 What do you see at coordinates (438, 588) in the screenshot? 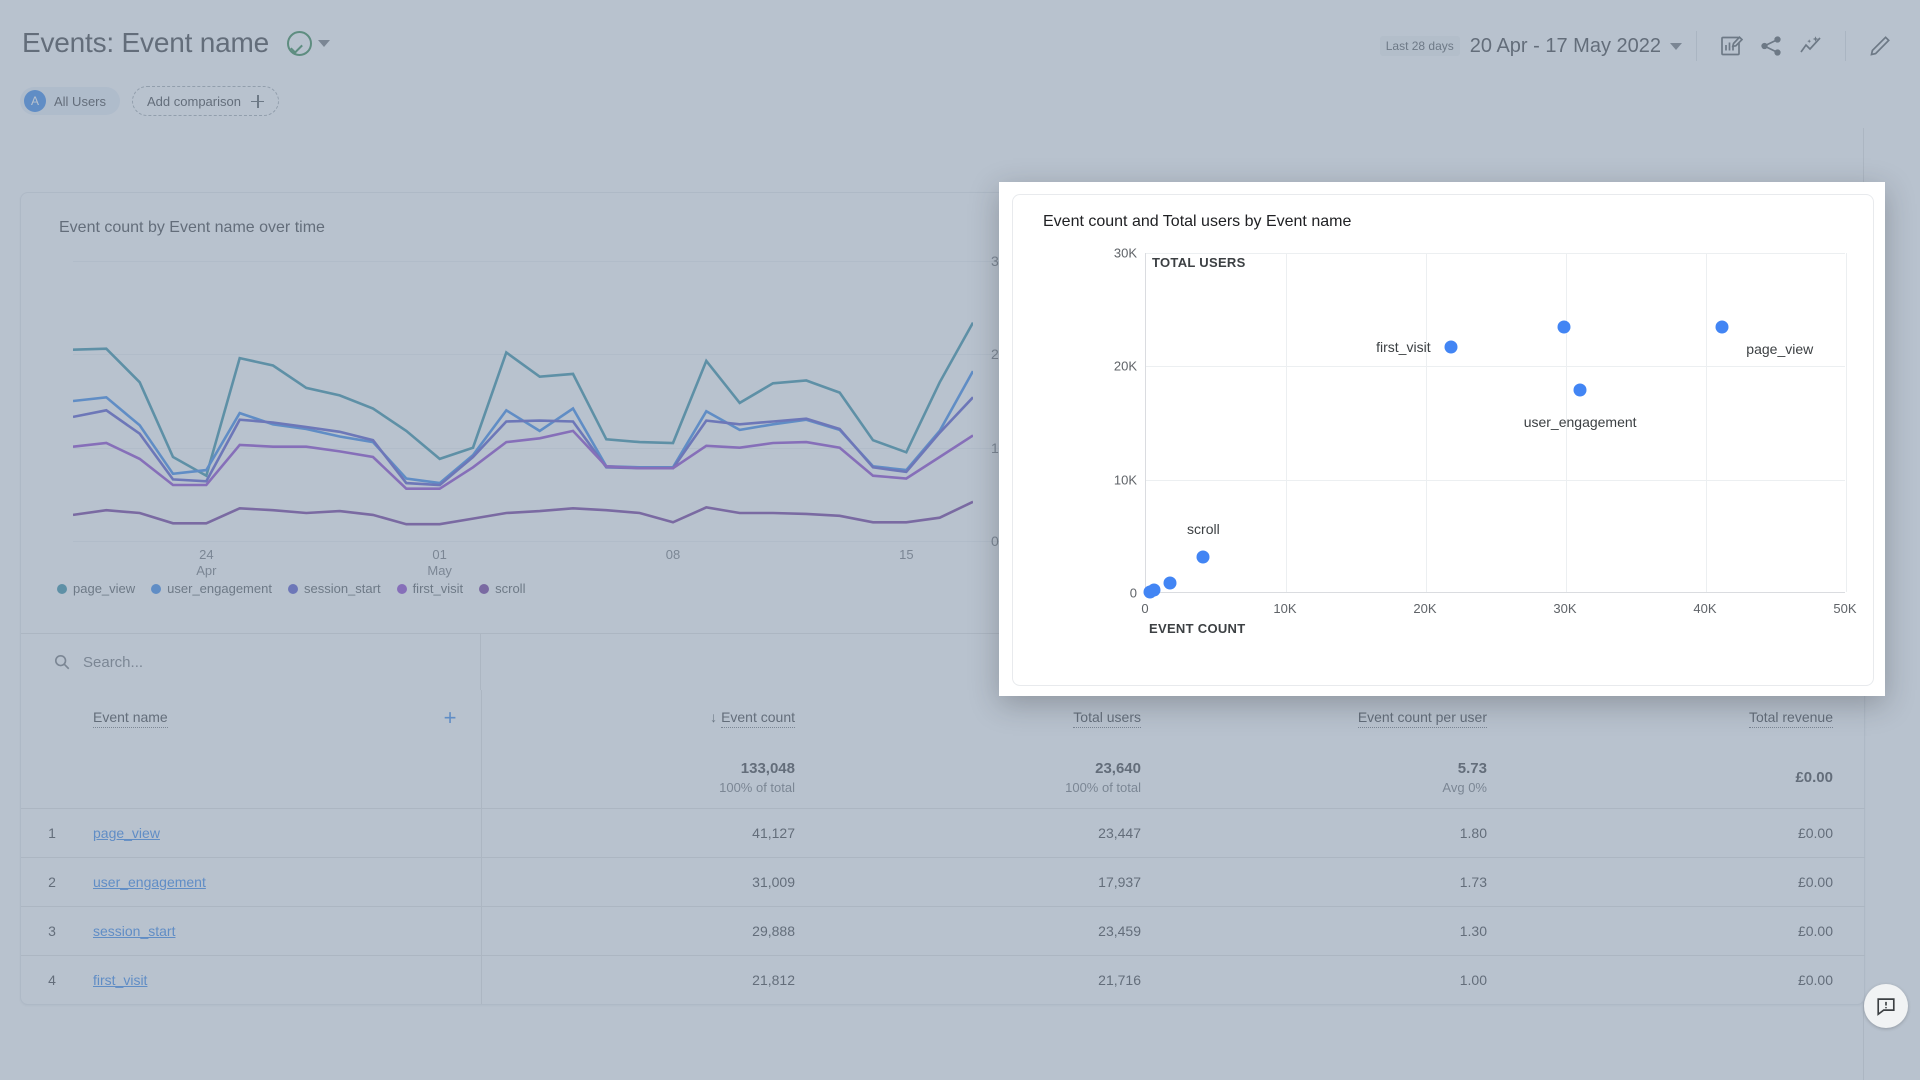
I see `legend-label: first_visit` at bounding box center [438, 588].